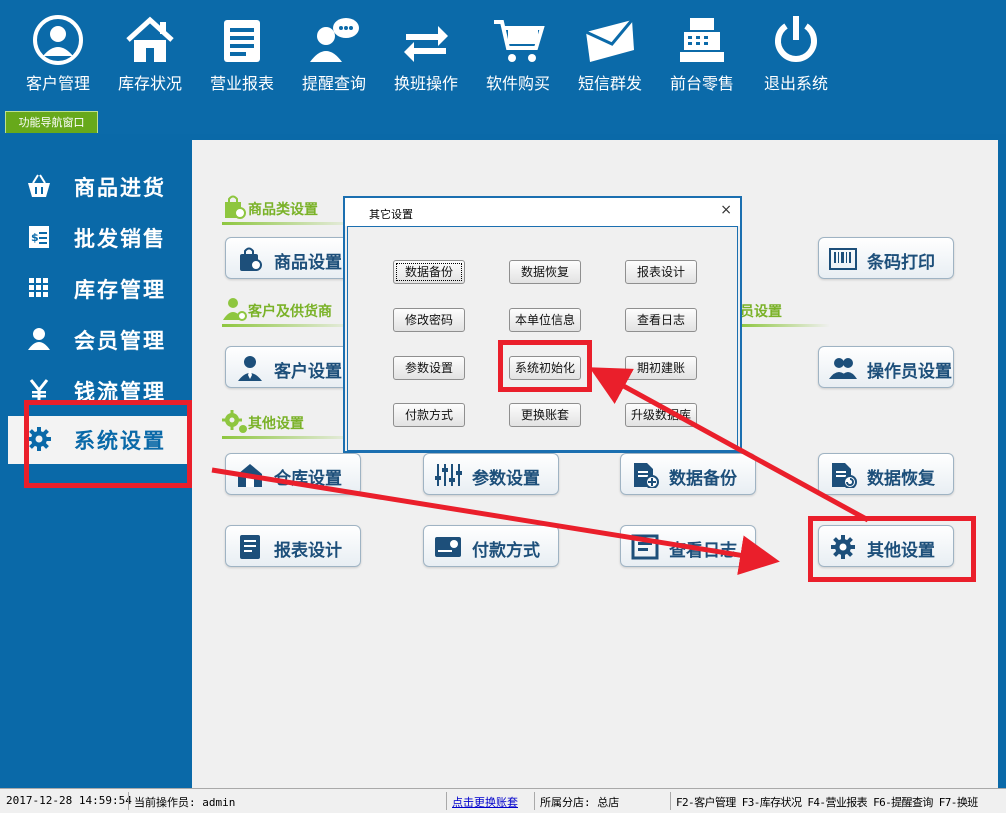 The image size is (1006, 813). I want to click on tab-function-navigation: 功能导航窗口, so click(51, 122).